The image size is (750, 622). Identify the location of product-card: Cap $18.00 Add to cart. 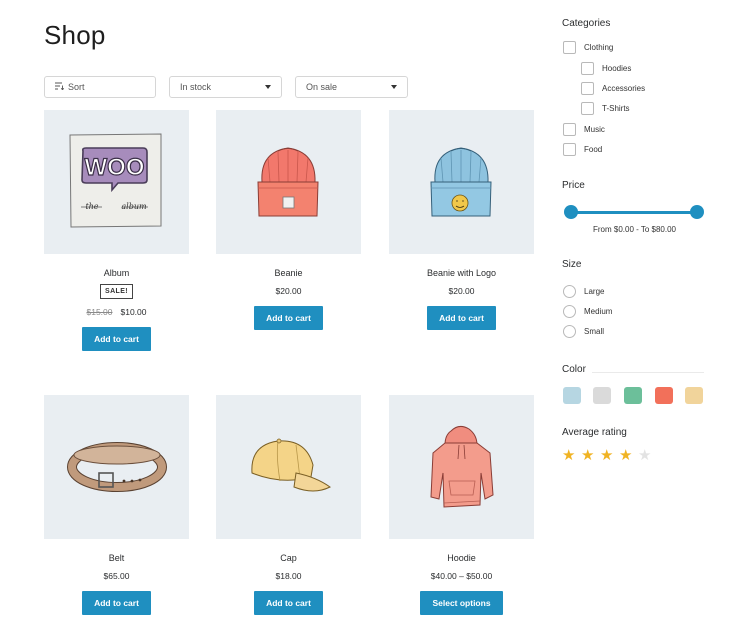
(288, 505).